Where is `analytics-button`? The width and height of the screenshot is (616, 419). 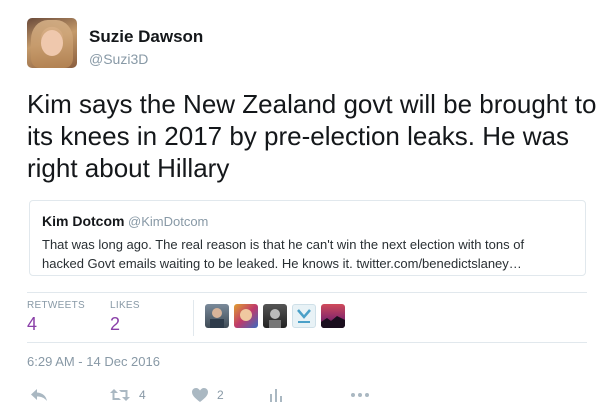 analytics-button is located at coordinates (276, 395).